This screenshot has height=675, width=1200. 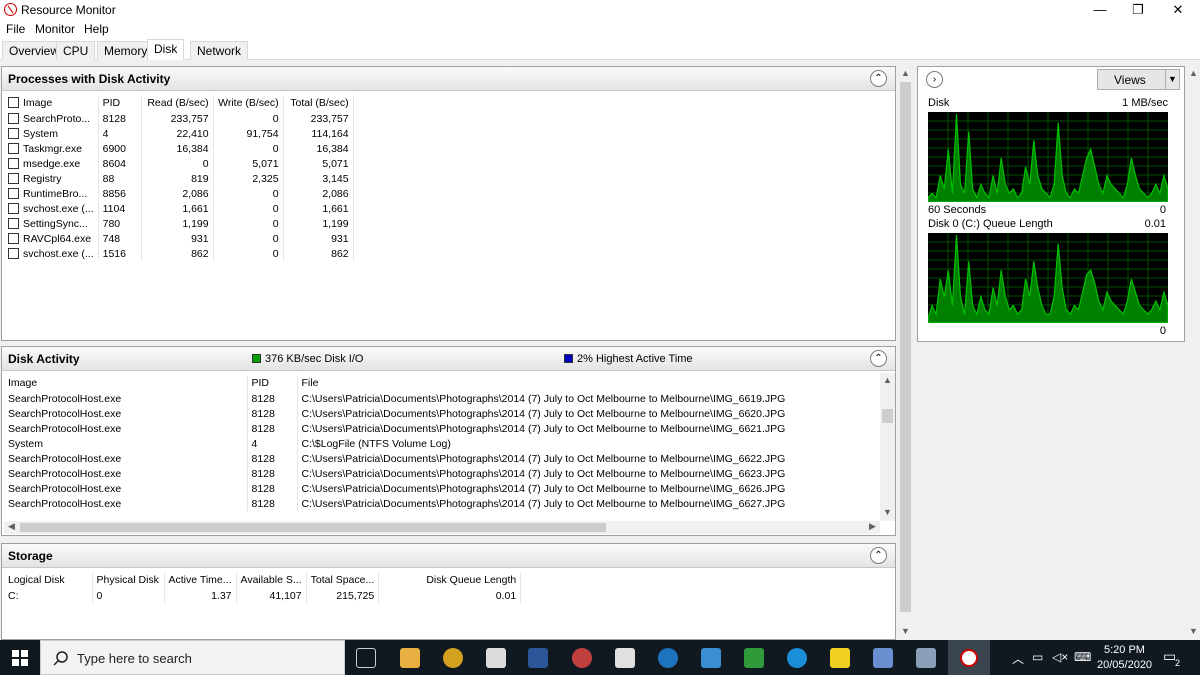 I want to click on col-act-file: File, so click(x=587, y=383).